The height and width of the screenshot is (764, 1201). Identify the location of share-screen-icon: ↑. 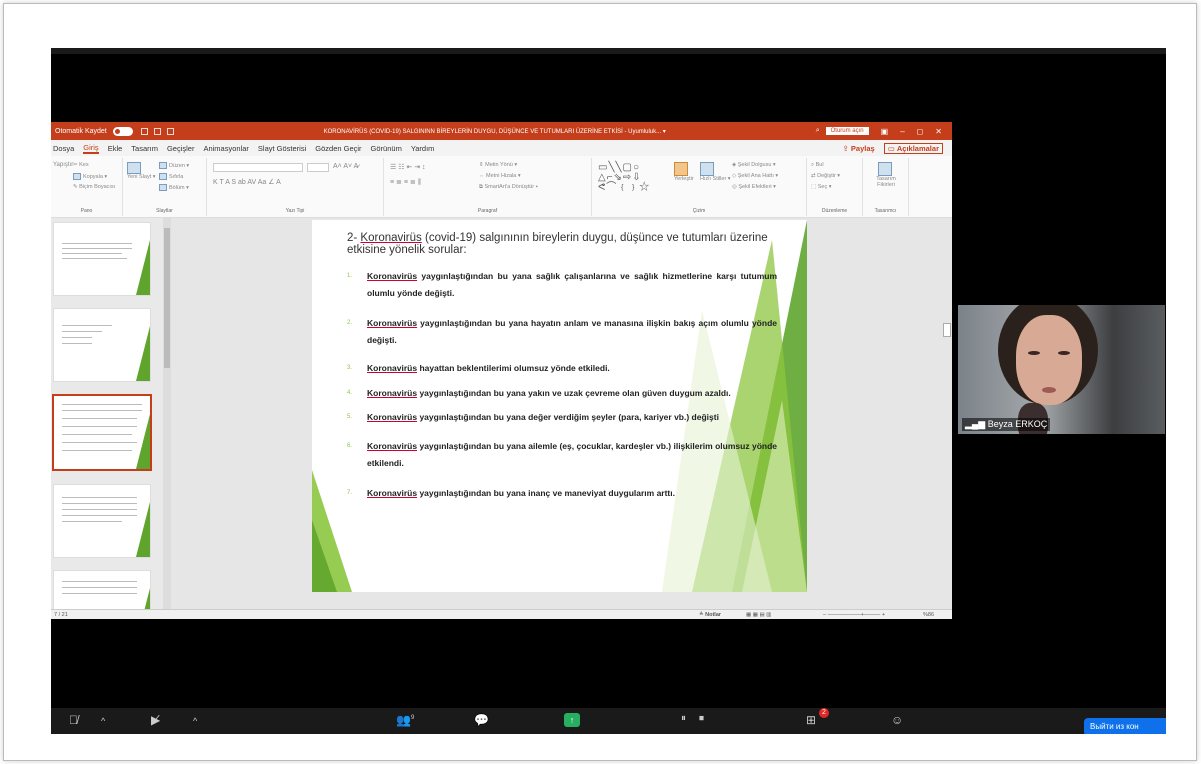
(572, 720).